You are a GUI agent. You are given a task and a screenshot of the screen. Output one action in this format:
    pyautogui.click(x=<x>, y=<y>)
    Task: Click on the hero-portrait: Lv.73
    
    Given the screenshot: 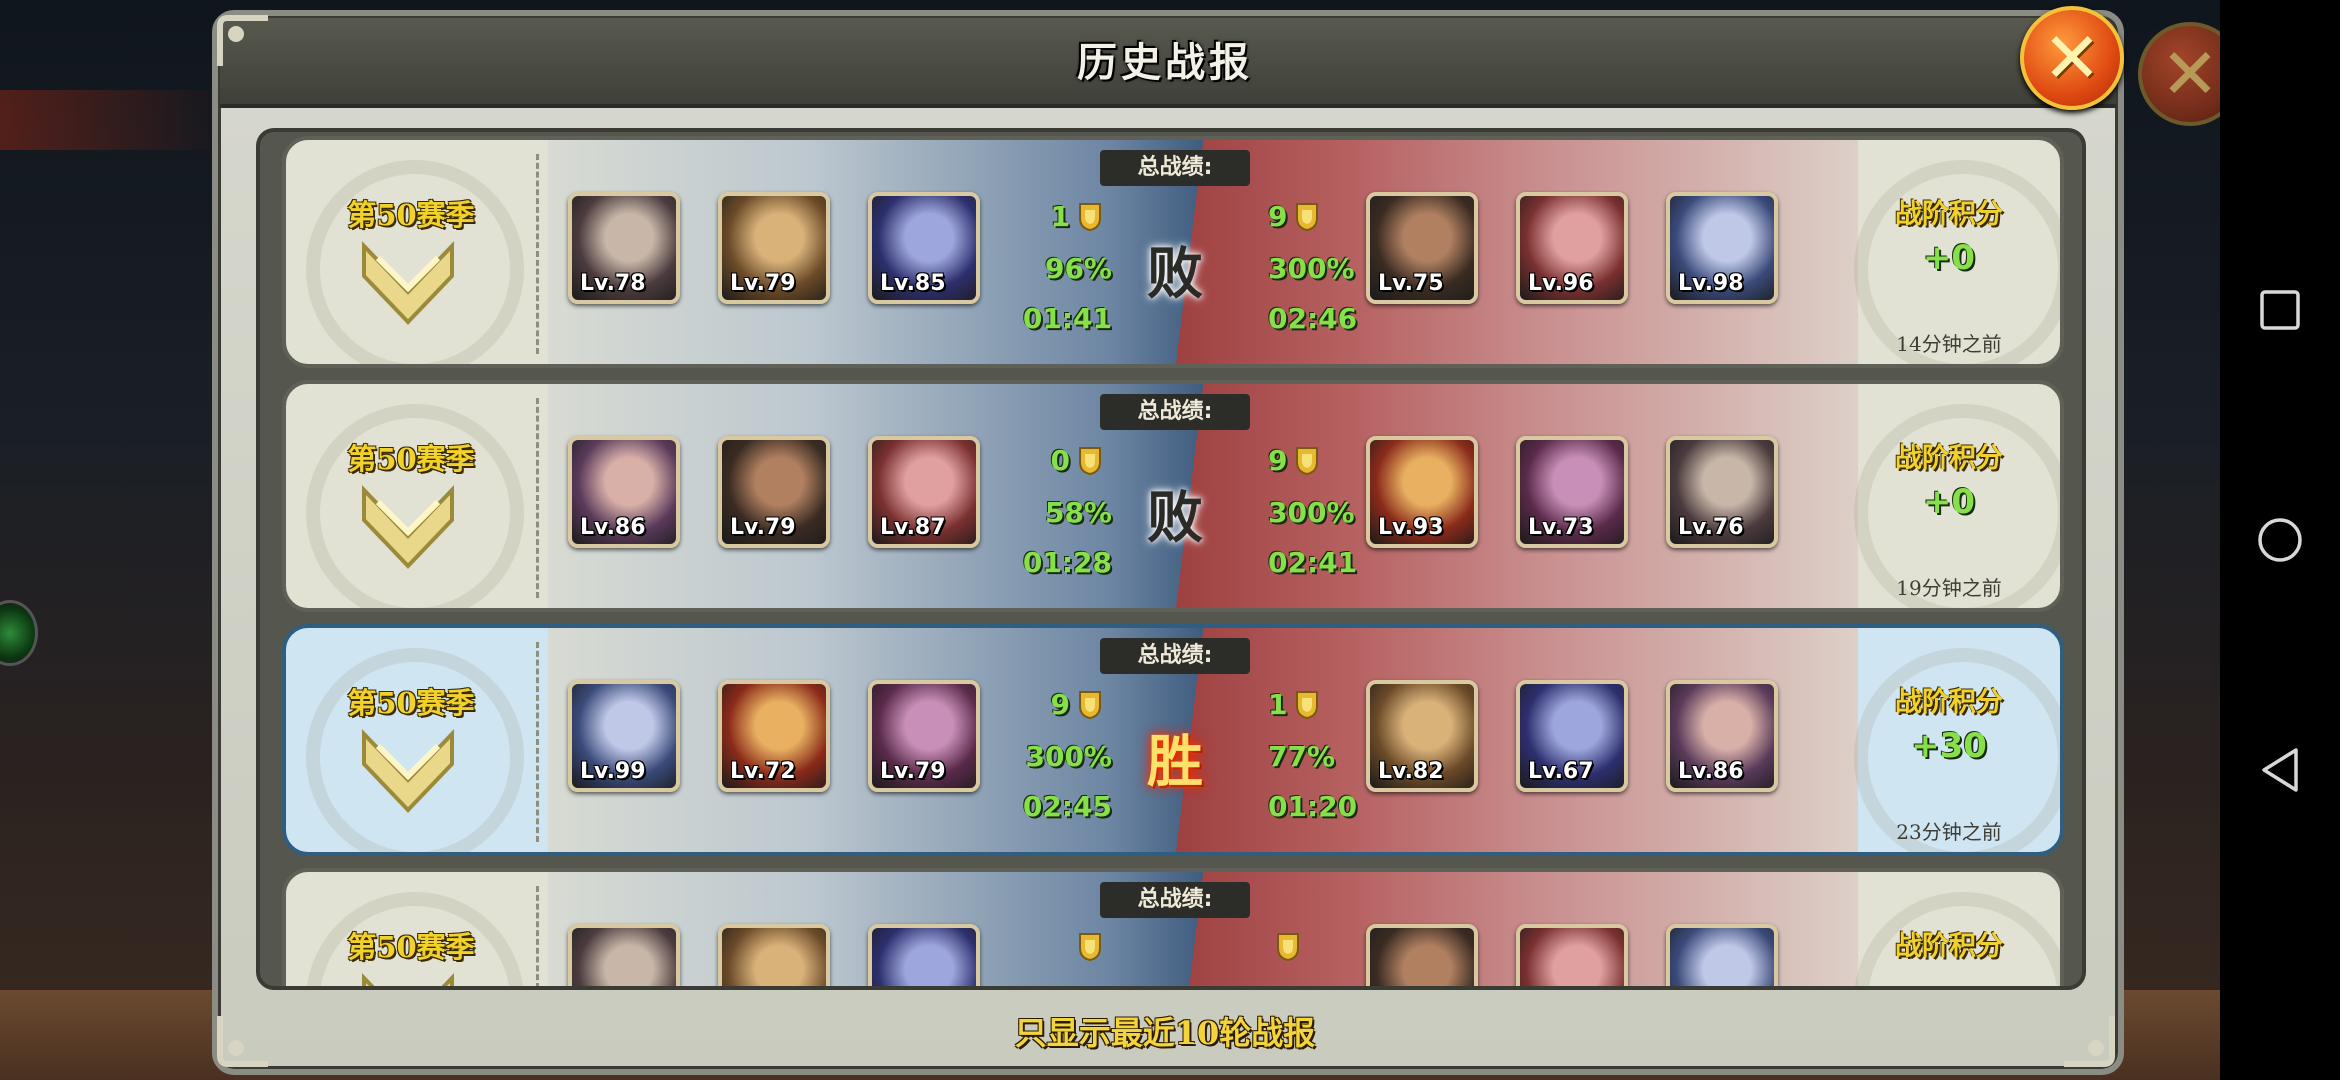 What is the action you would take?
    pyautogui.click(x=1572, y=492)
    